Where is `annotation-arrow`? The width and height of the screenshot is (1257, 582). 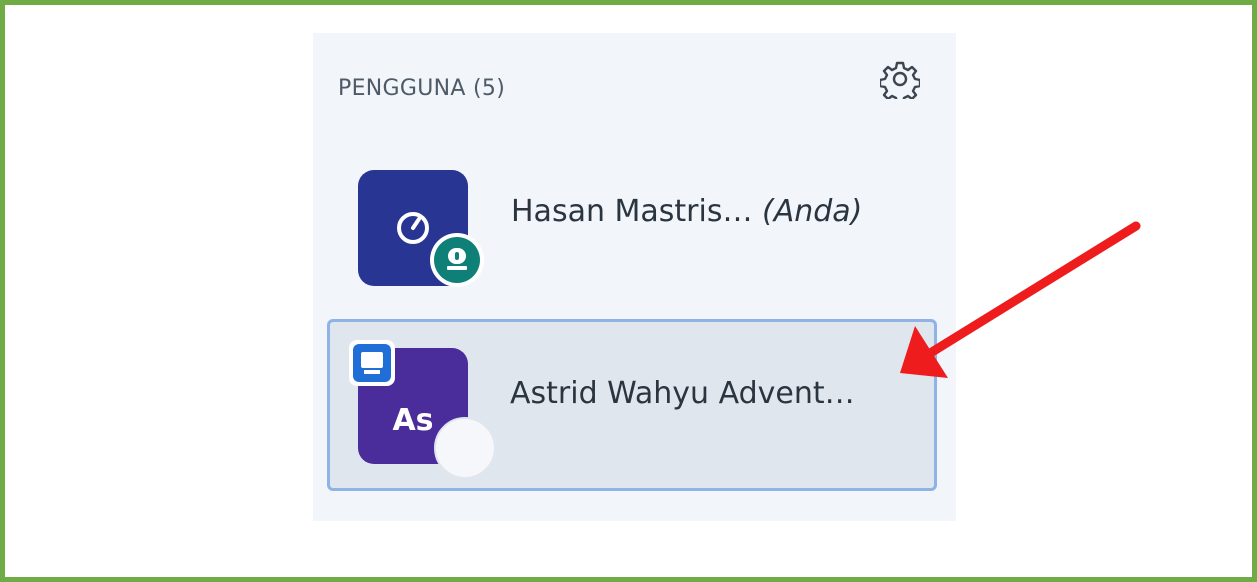
annotation-arrow is located at coordinates (1020, 299).